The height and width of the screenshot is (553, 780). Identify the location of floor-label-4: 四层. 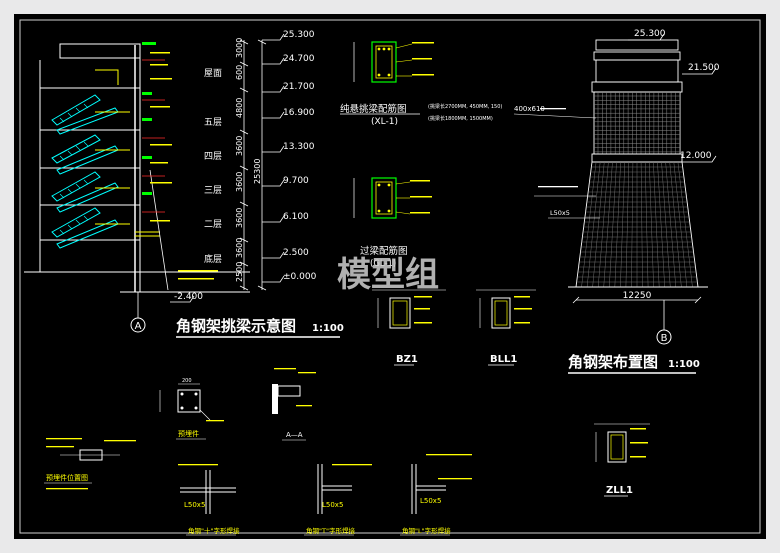
(213, 156).